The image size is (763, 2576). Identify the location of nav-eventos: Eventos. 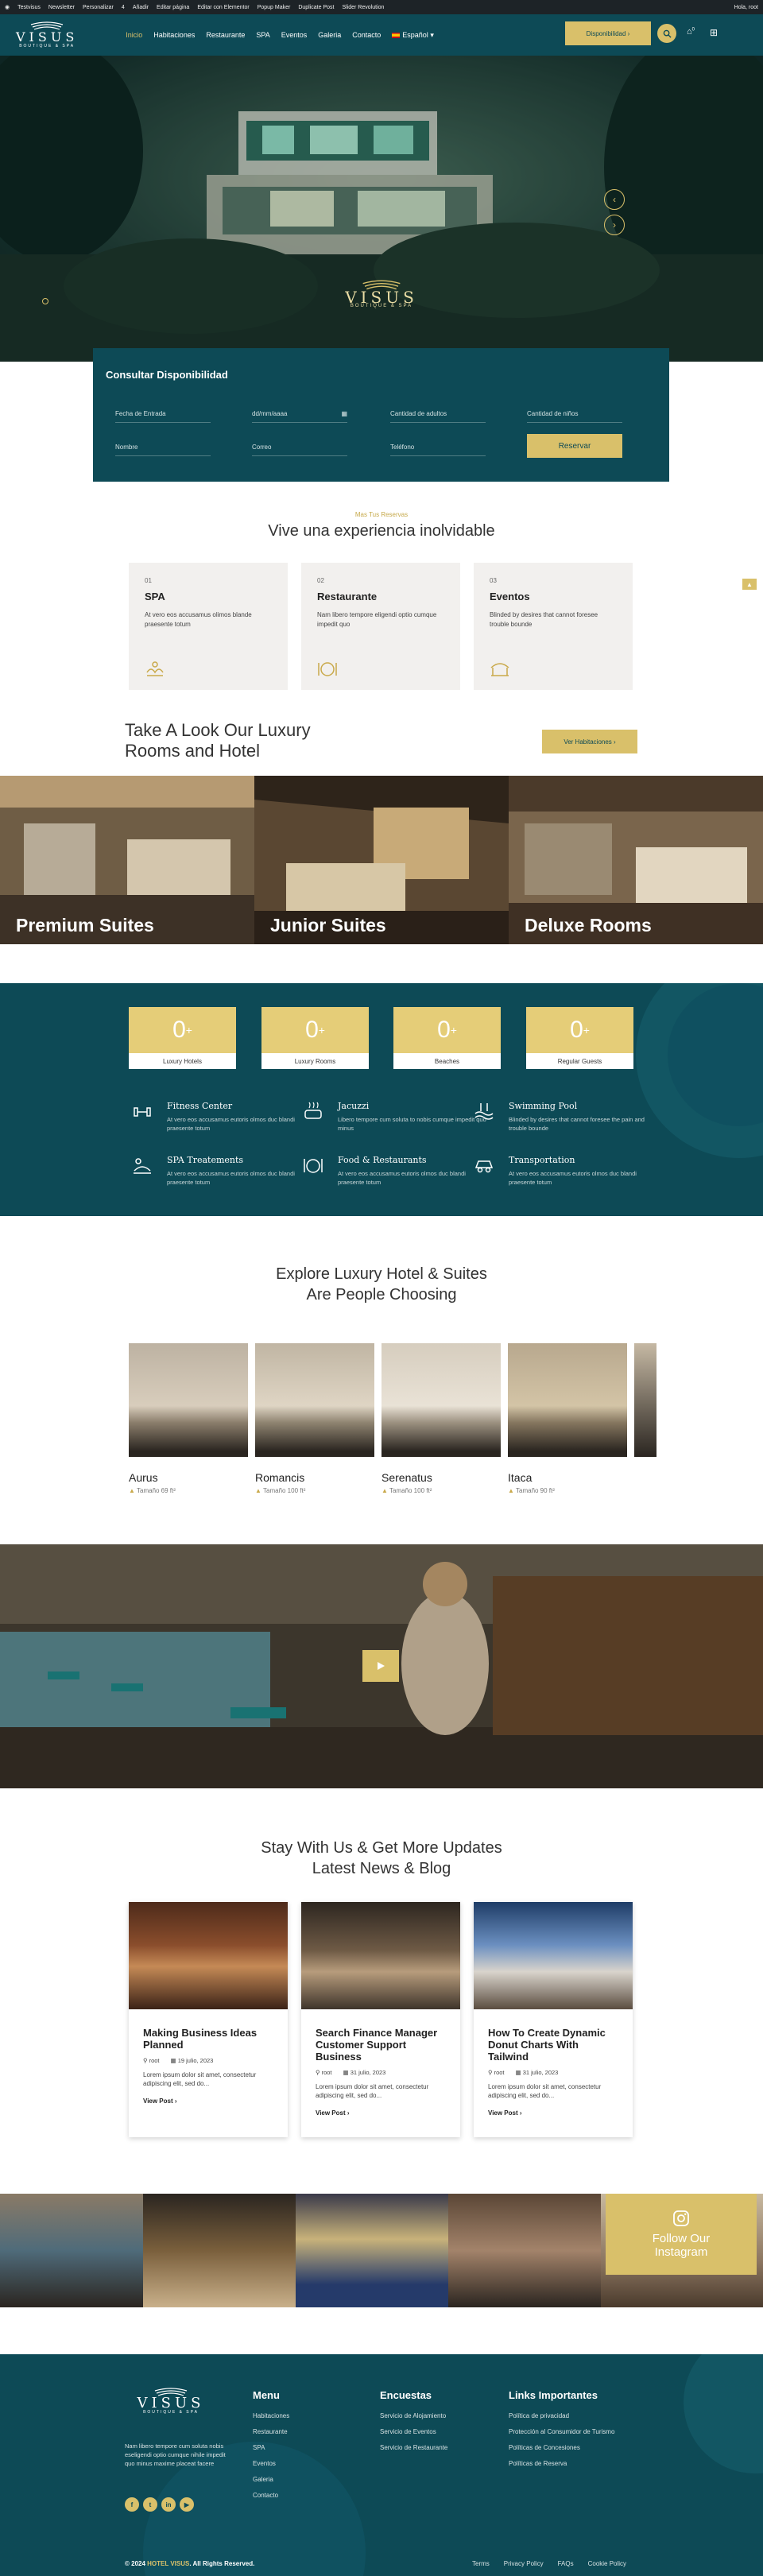
(294, 35).